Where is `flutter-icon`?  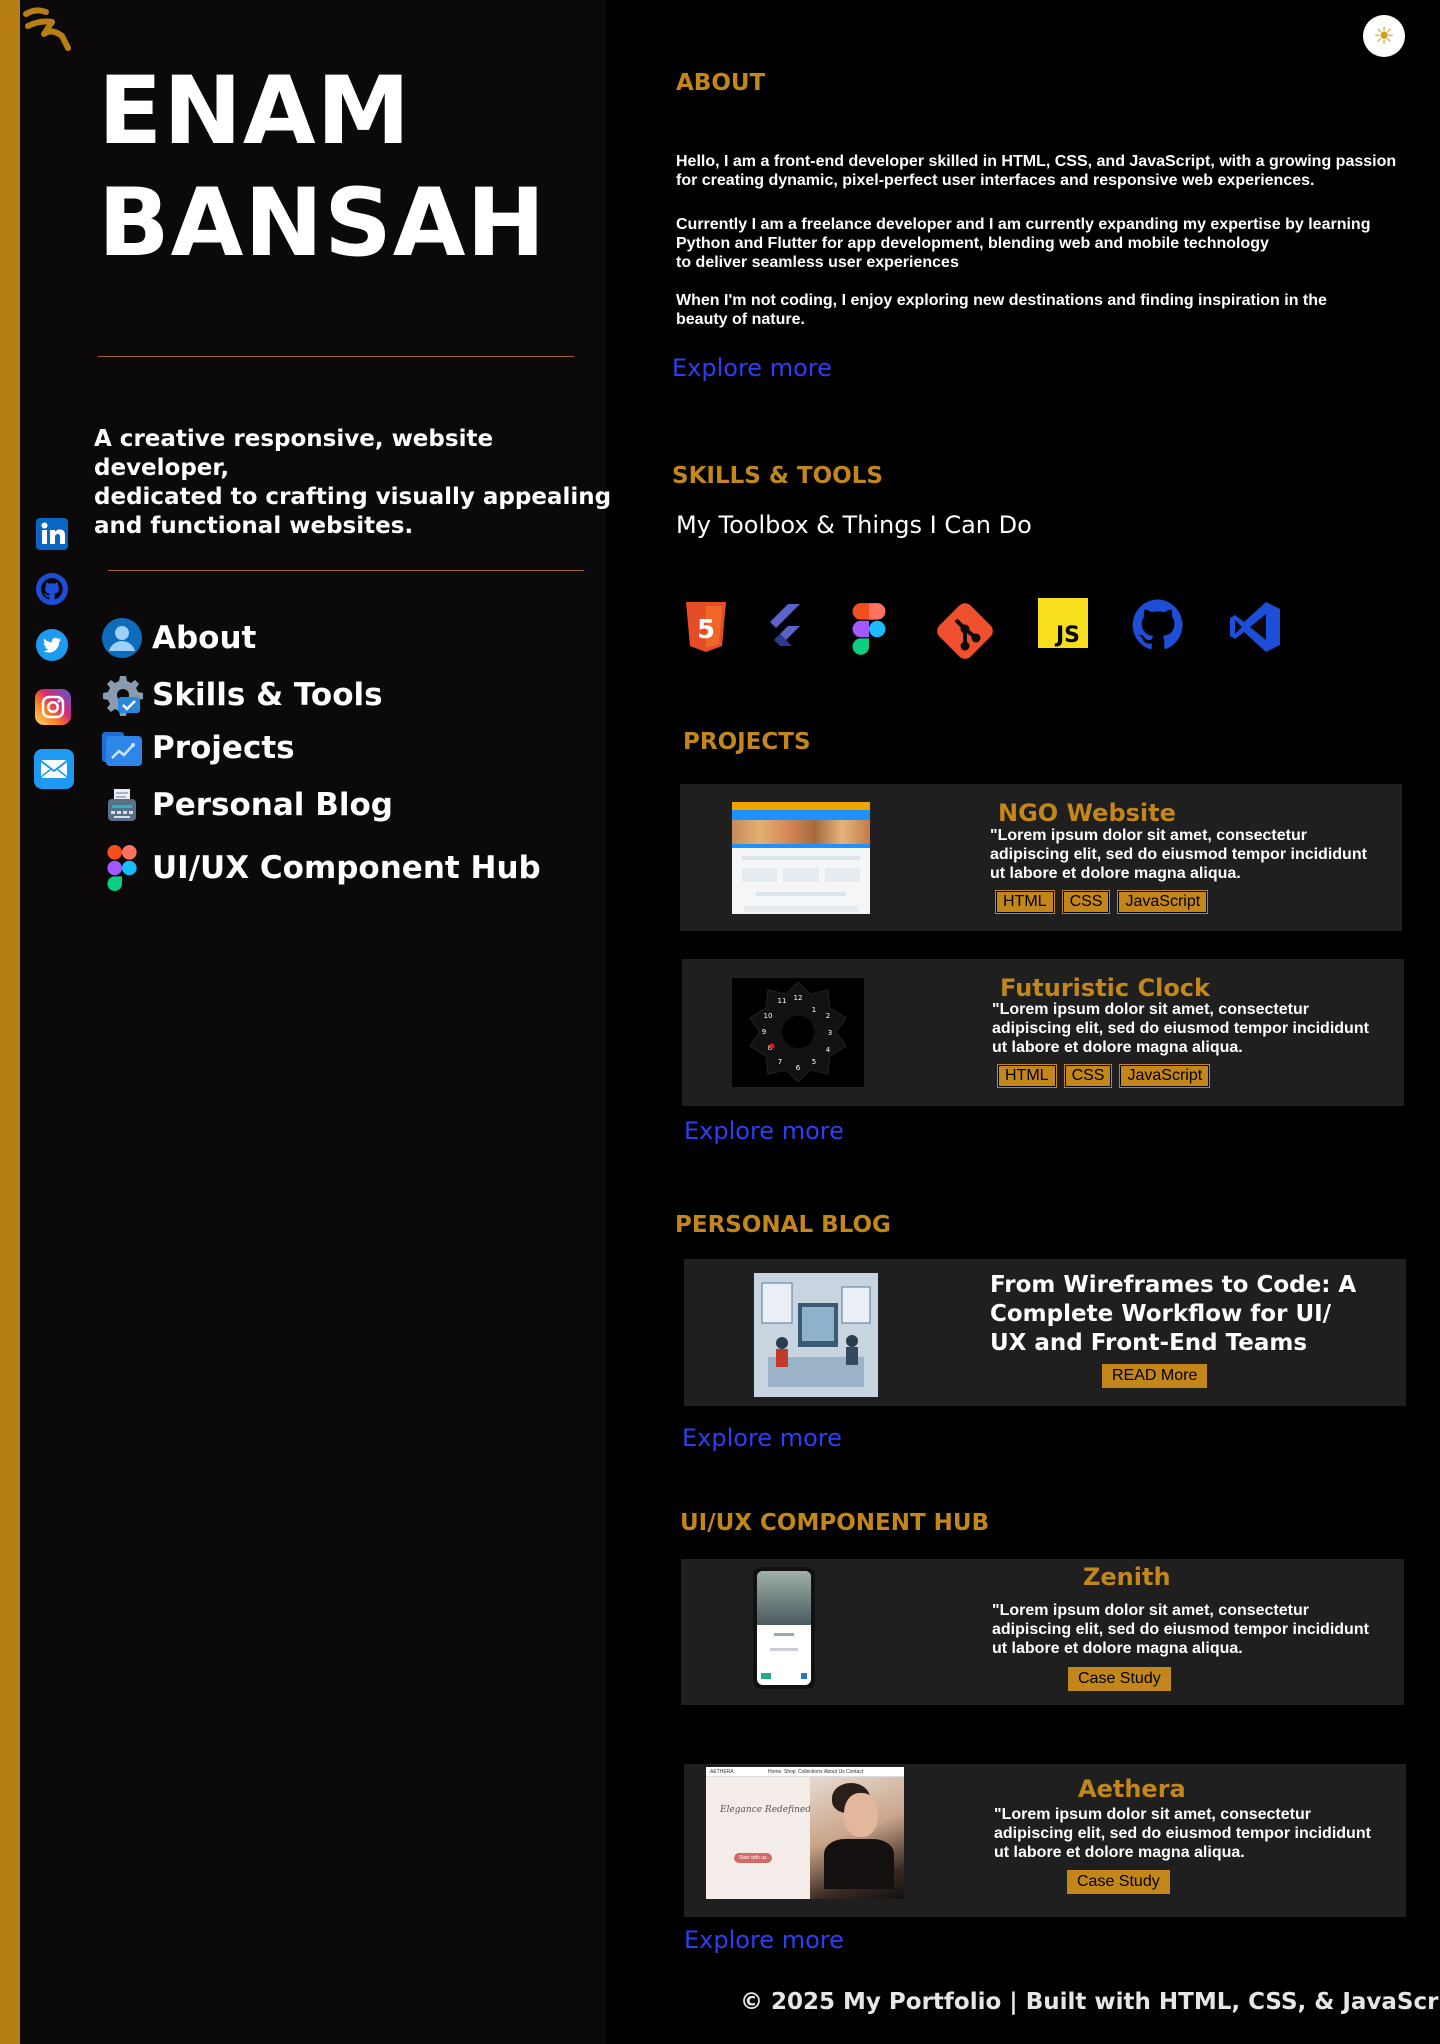
flutter-icon is located at coordinates (785, 625).